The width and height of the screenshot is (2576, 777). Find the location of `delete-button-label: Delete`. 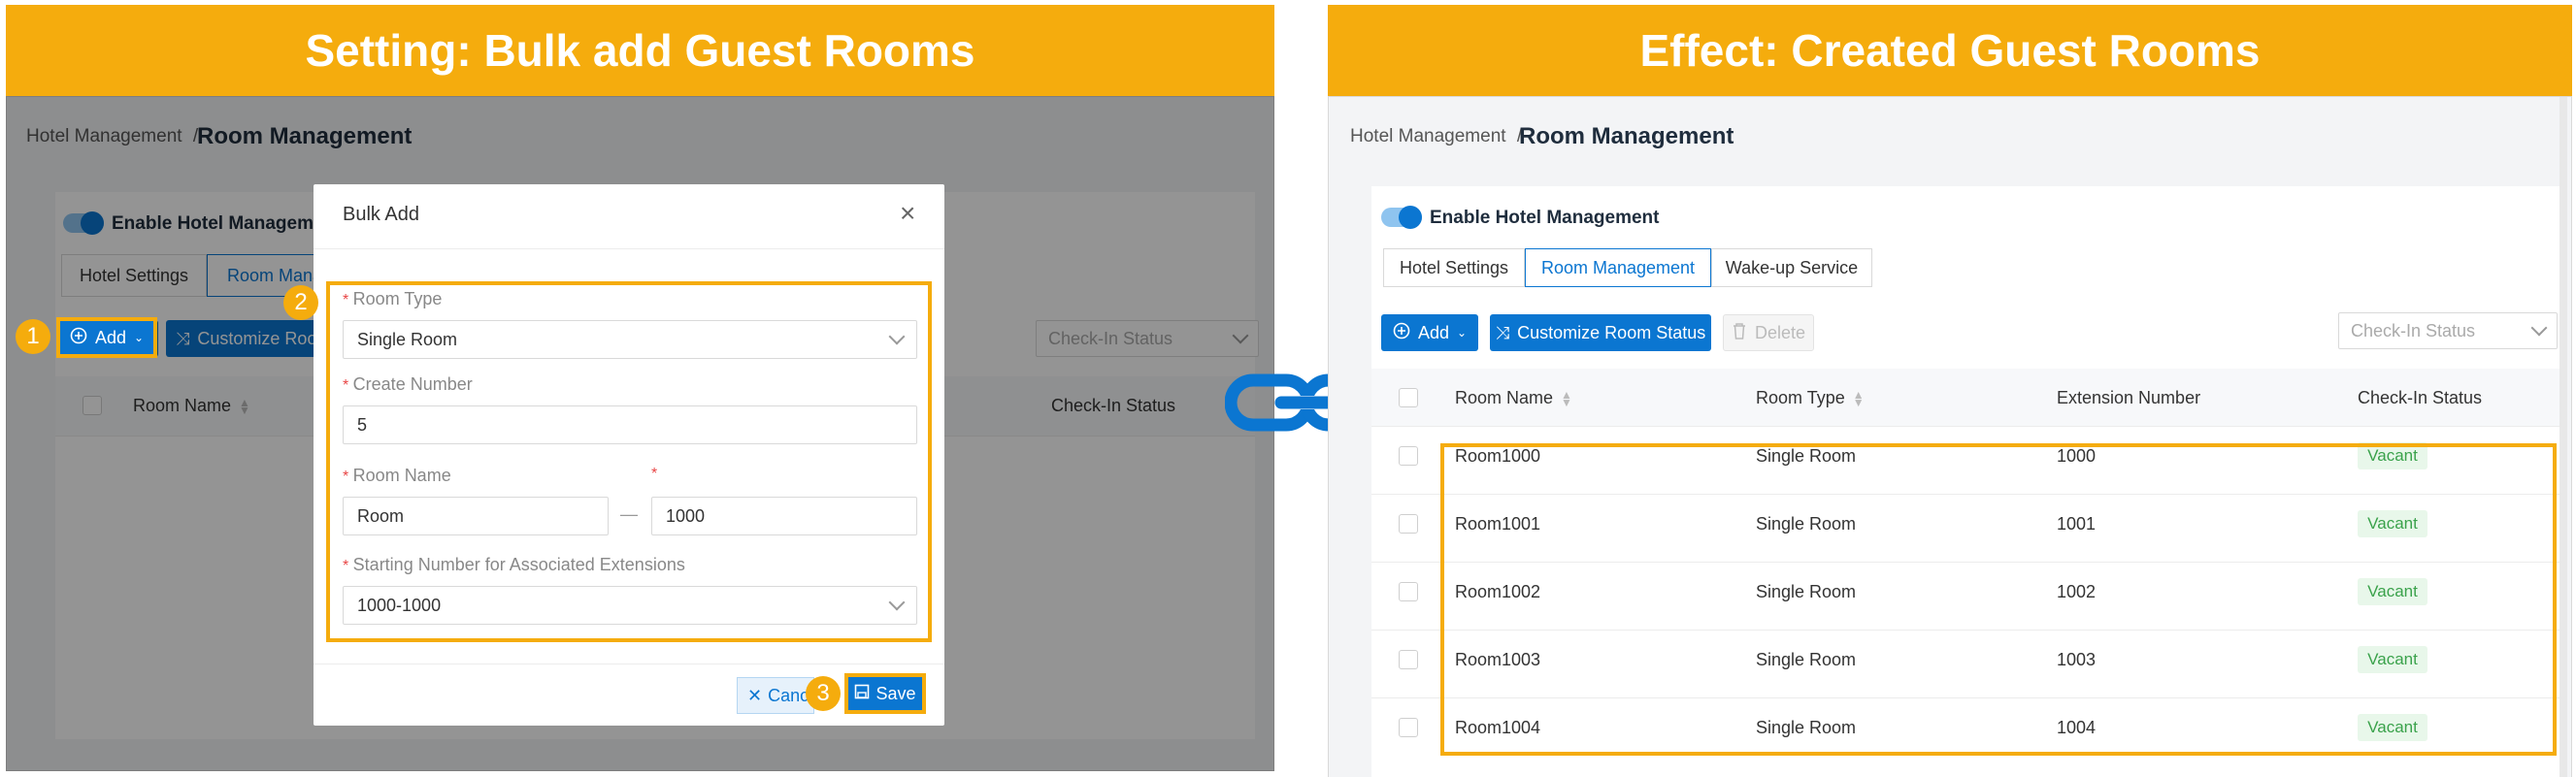

delete-button-label: Delete is located at coordinates (1780, 332).